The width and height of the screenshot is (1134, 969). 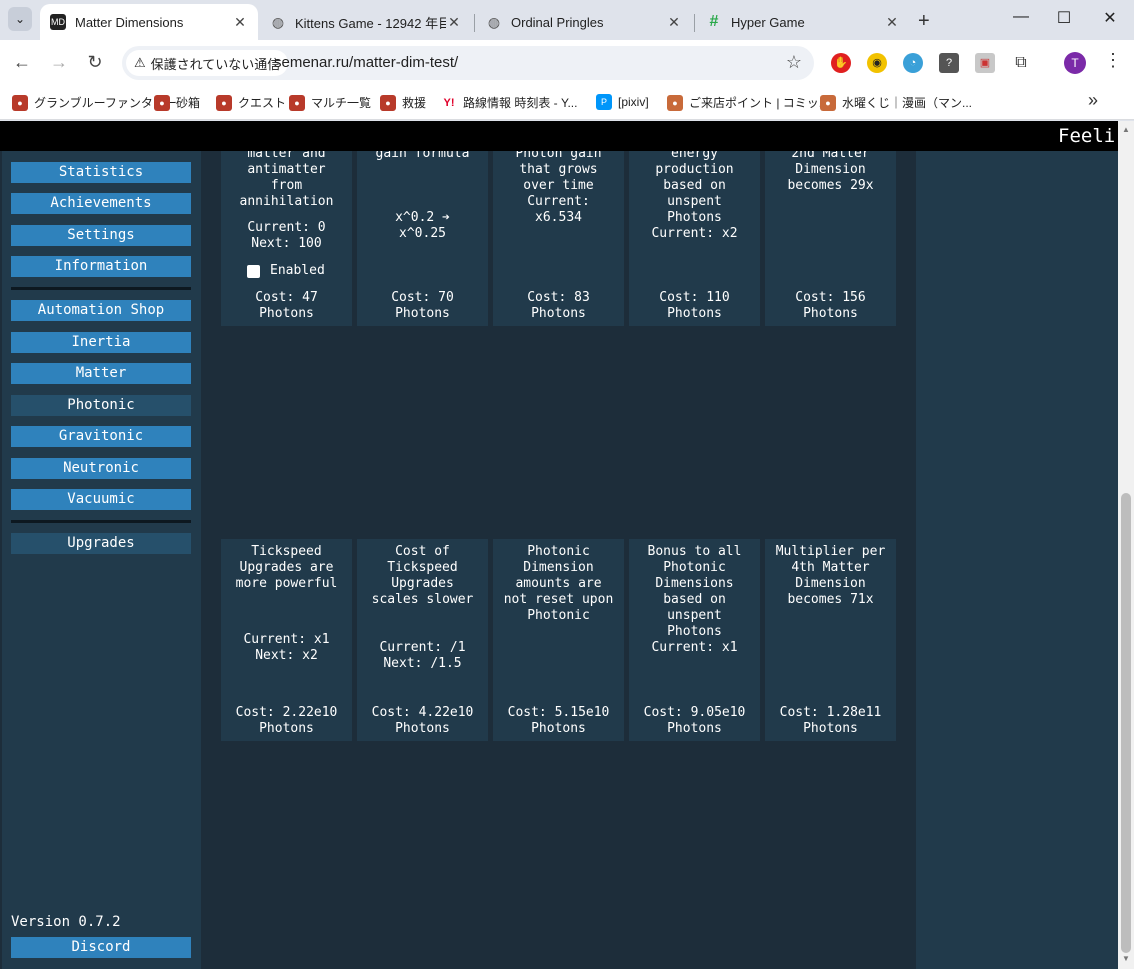 I want to click on upgrade-status: Current: 0 Next: 100, so click(x=286, y=235).